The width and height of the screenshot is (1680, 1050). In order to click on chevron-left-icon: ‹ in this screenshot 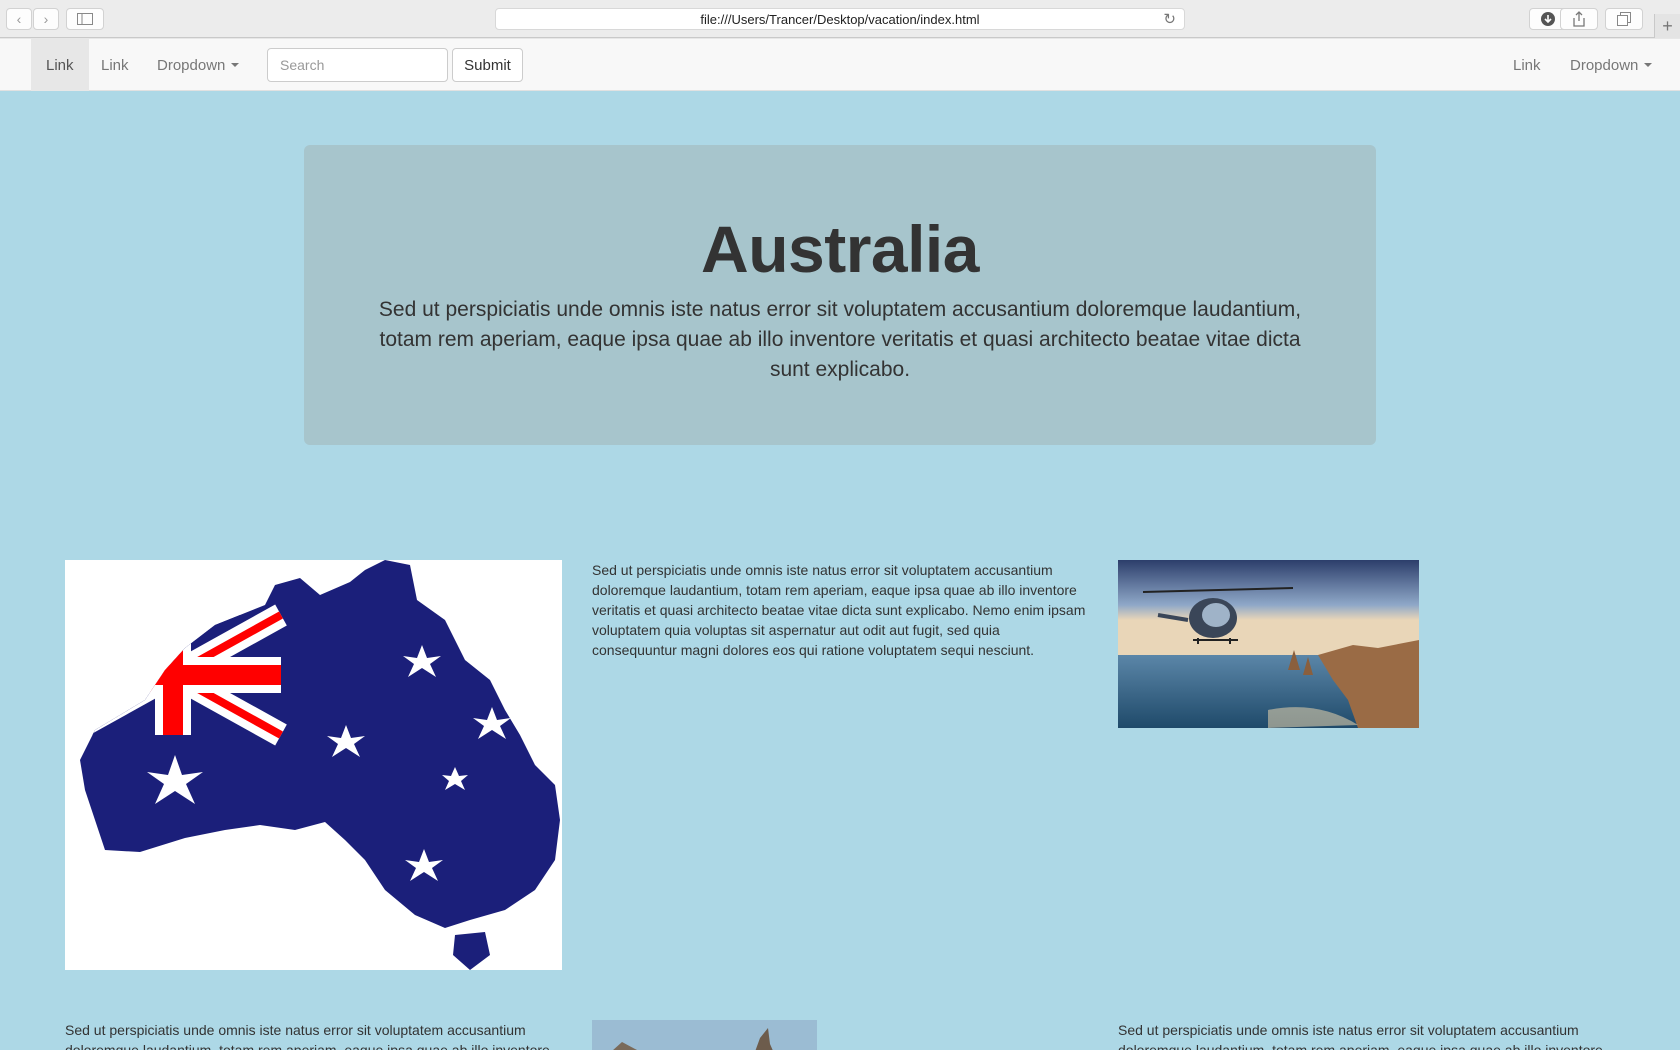, I will do `click(19, 19)`.